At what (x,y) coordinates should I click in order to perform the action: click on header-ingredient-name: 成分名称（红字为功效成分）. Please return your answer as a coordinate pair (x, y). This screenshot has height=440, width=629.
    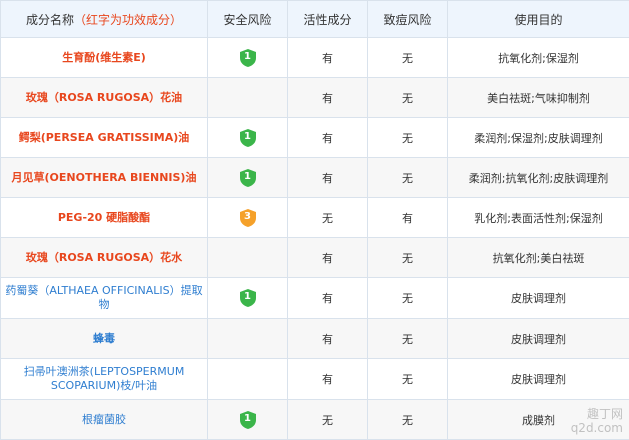
    Looking at the image, I should click on (104, 19).